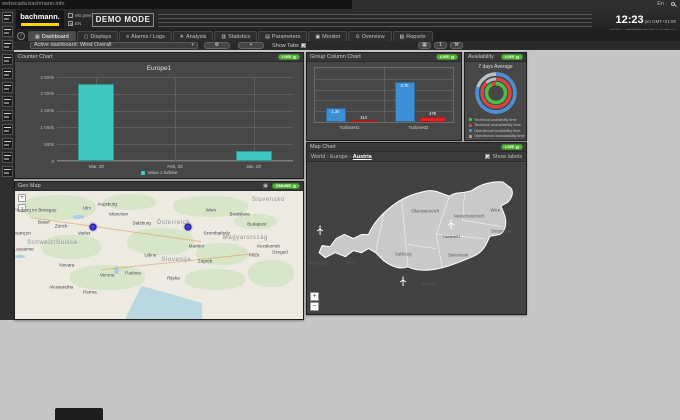  I want to click on tab-statistics: ▥ Statistics, so click(236, 36).